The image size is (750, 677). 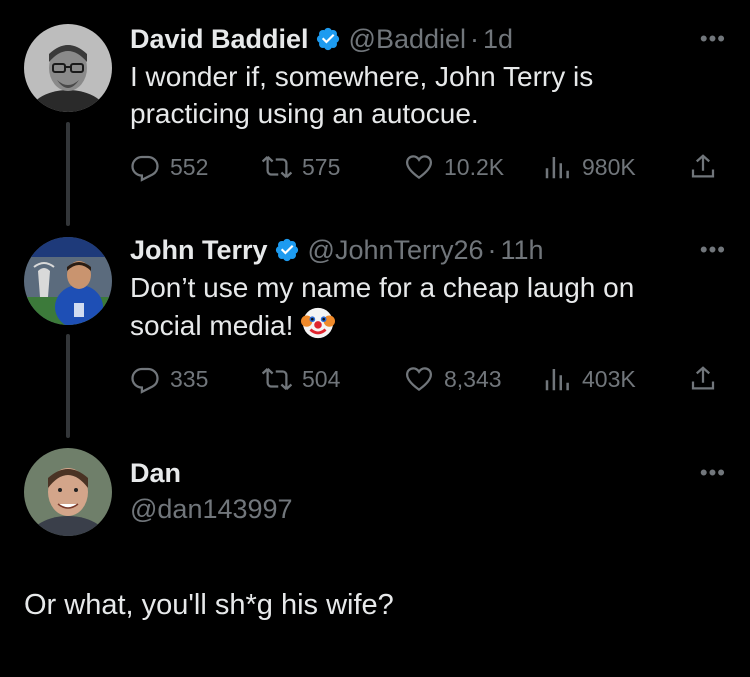 What do you see at coordinates (609, 166) in the screenshot?
I see `views-count: 980K` at bounding box center [609, 166].